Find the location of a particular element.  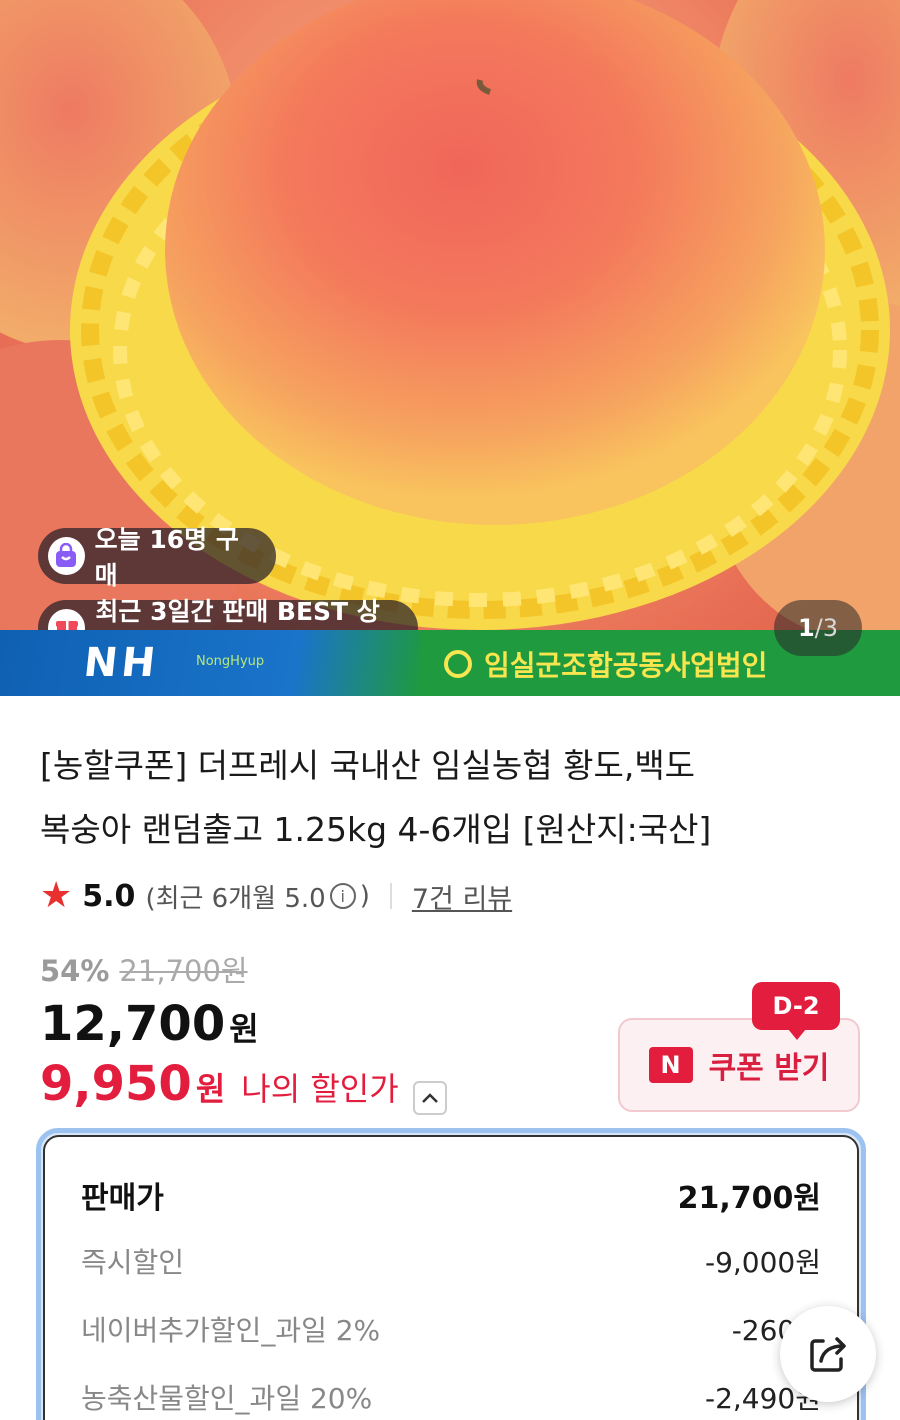

reviews-link: 7건 리뷰 is located at coordinates (462, 896).